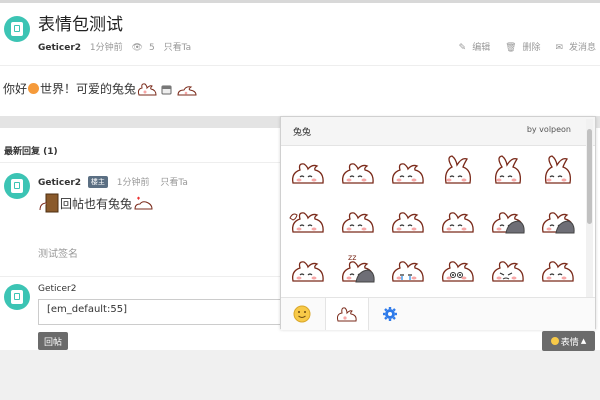 The height and width of the screenshot is (400, 600). I want to click on rabbit-happy-icon, so click(408, 173).